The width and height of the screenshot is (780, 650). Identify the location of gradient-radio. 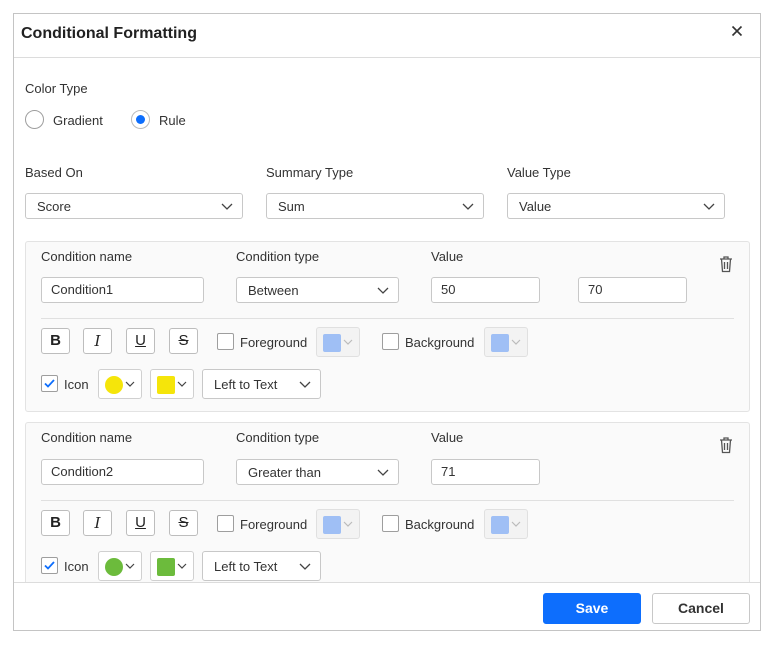
(34, 119).